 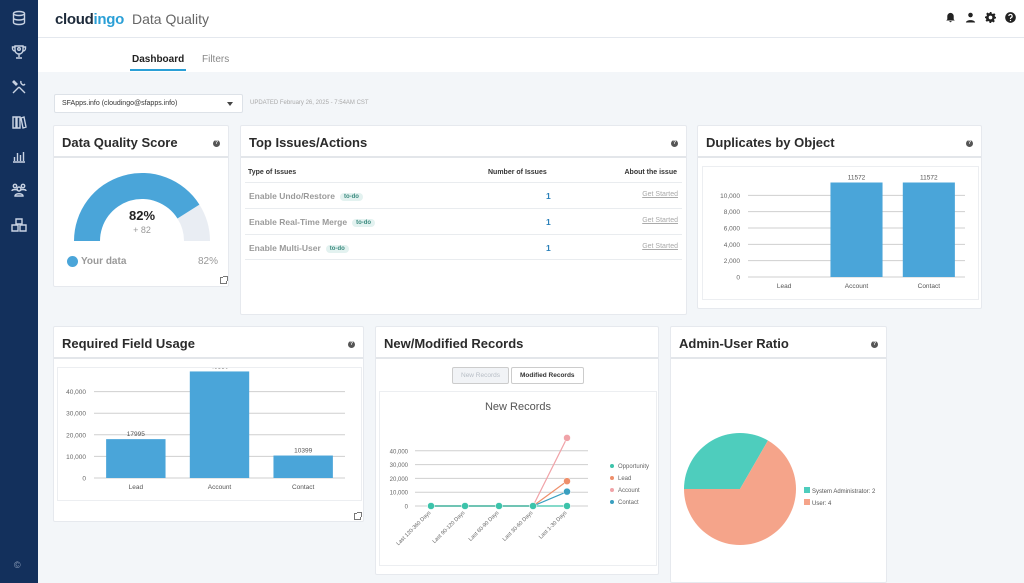 What do you see at coordinates (399, 466) in the screenshot?
I see `y-tick-label: 30,000` at bounding box center [399, 466].